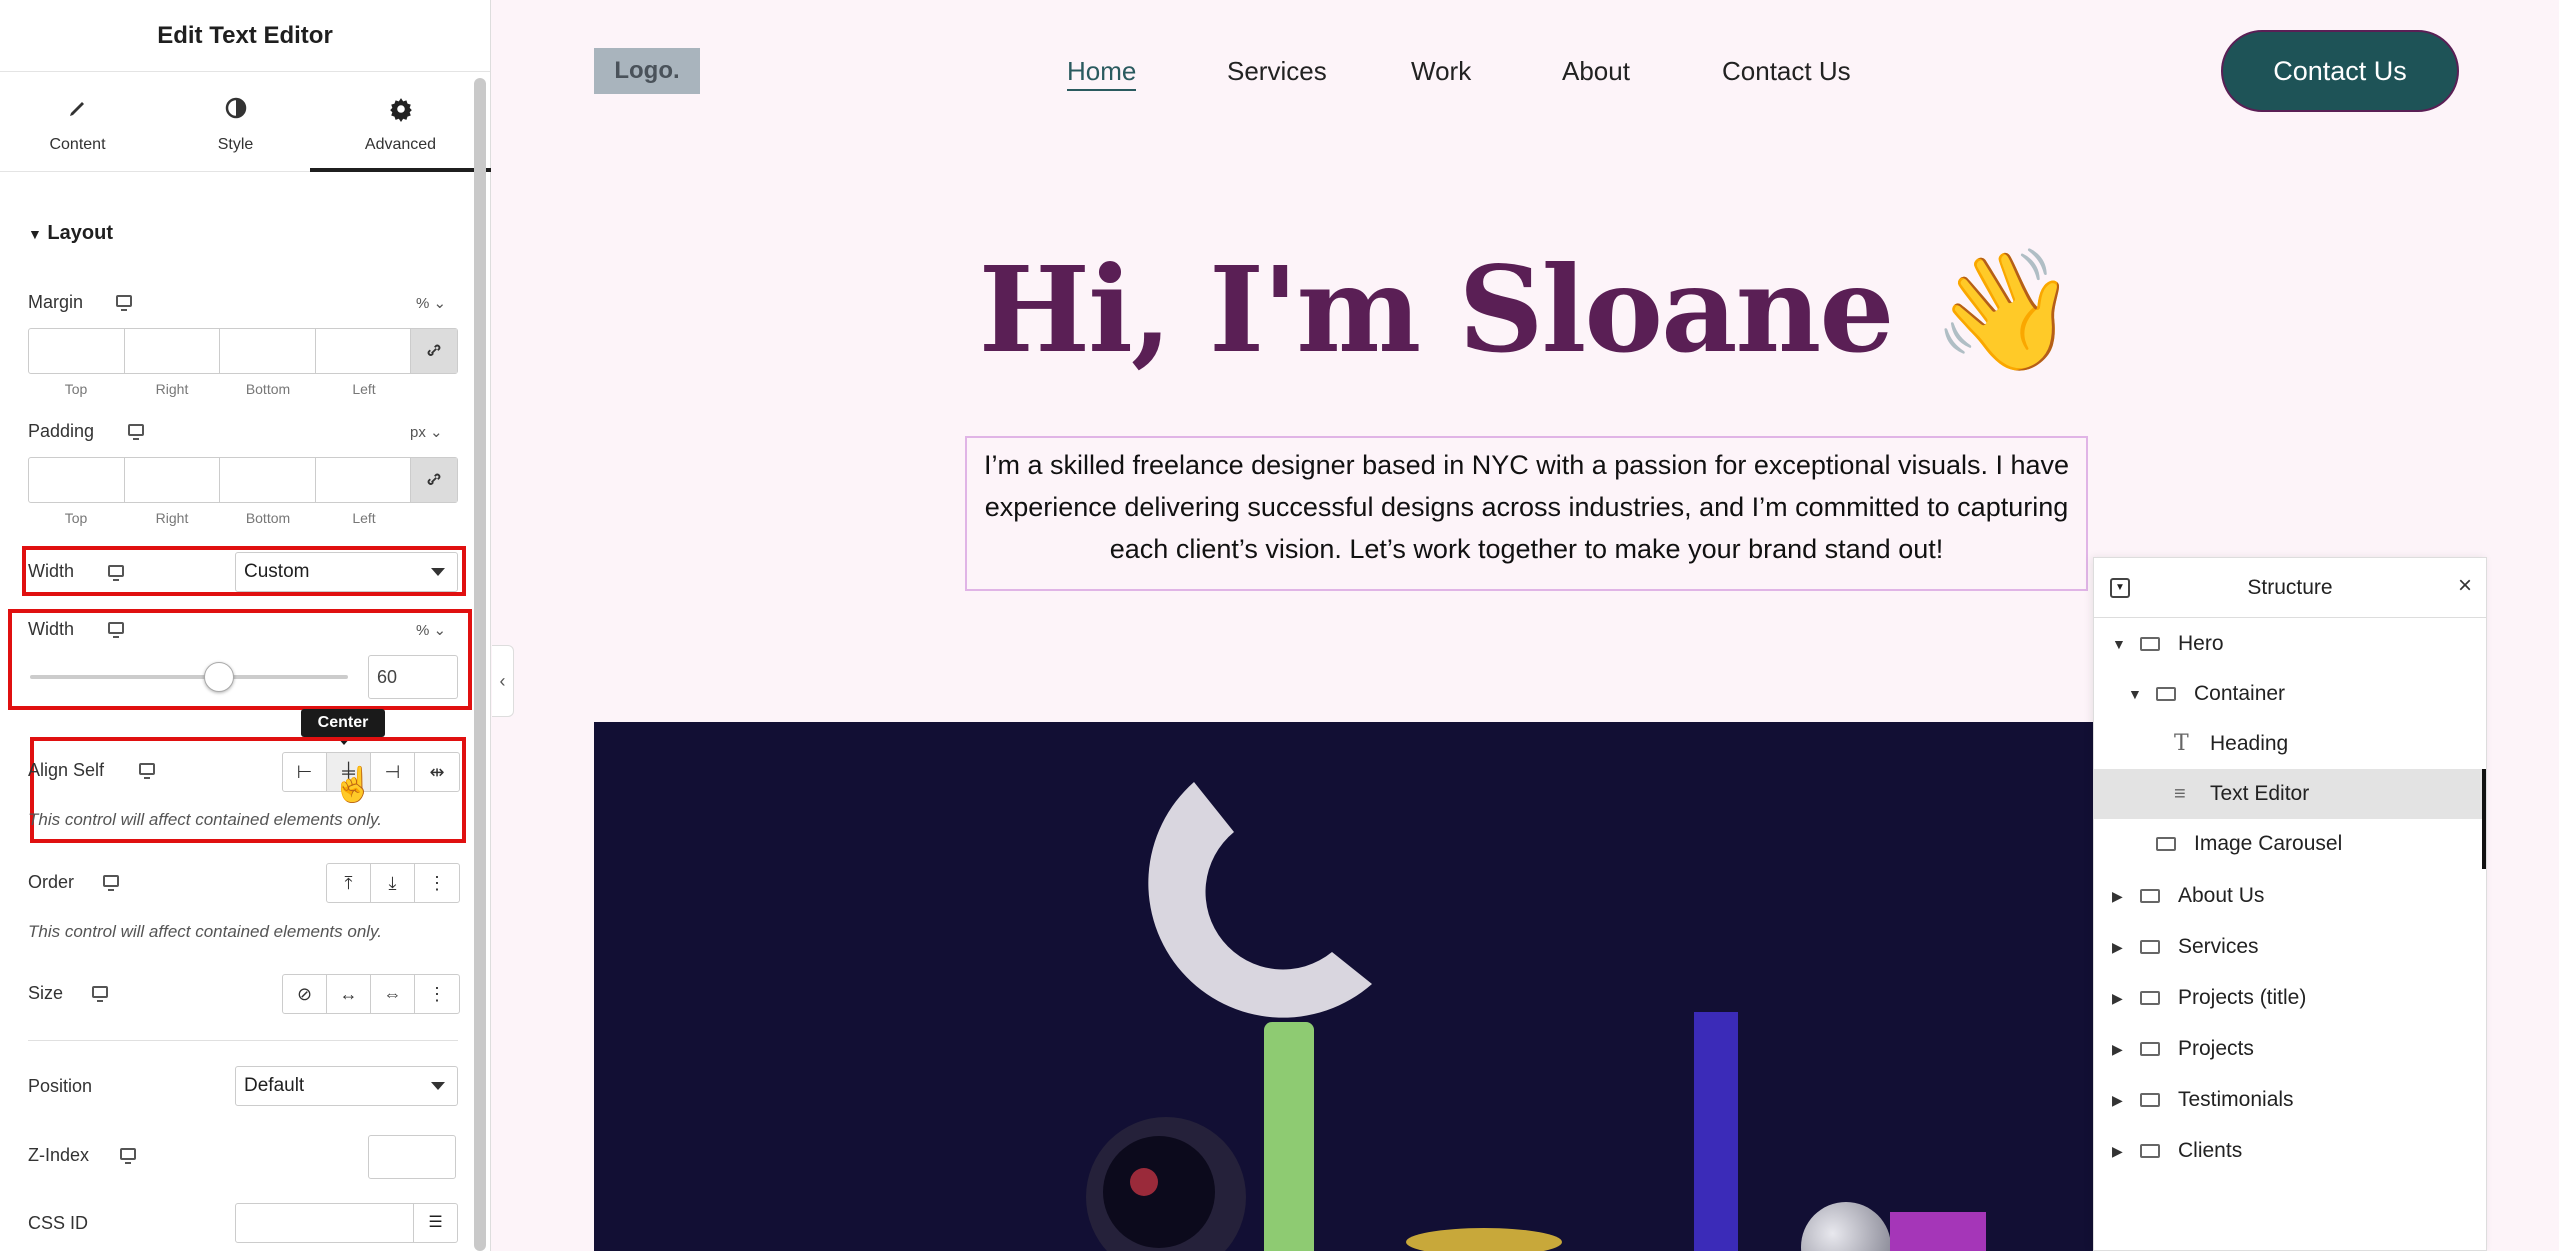 This screenshot has width=2559, height=1251. Describe the element at coordinates (189, 677) in the screenshot. I see `width-slider-track` at that location.